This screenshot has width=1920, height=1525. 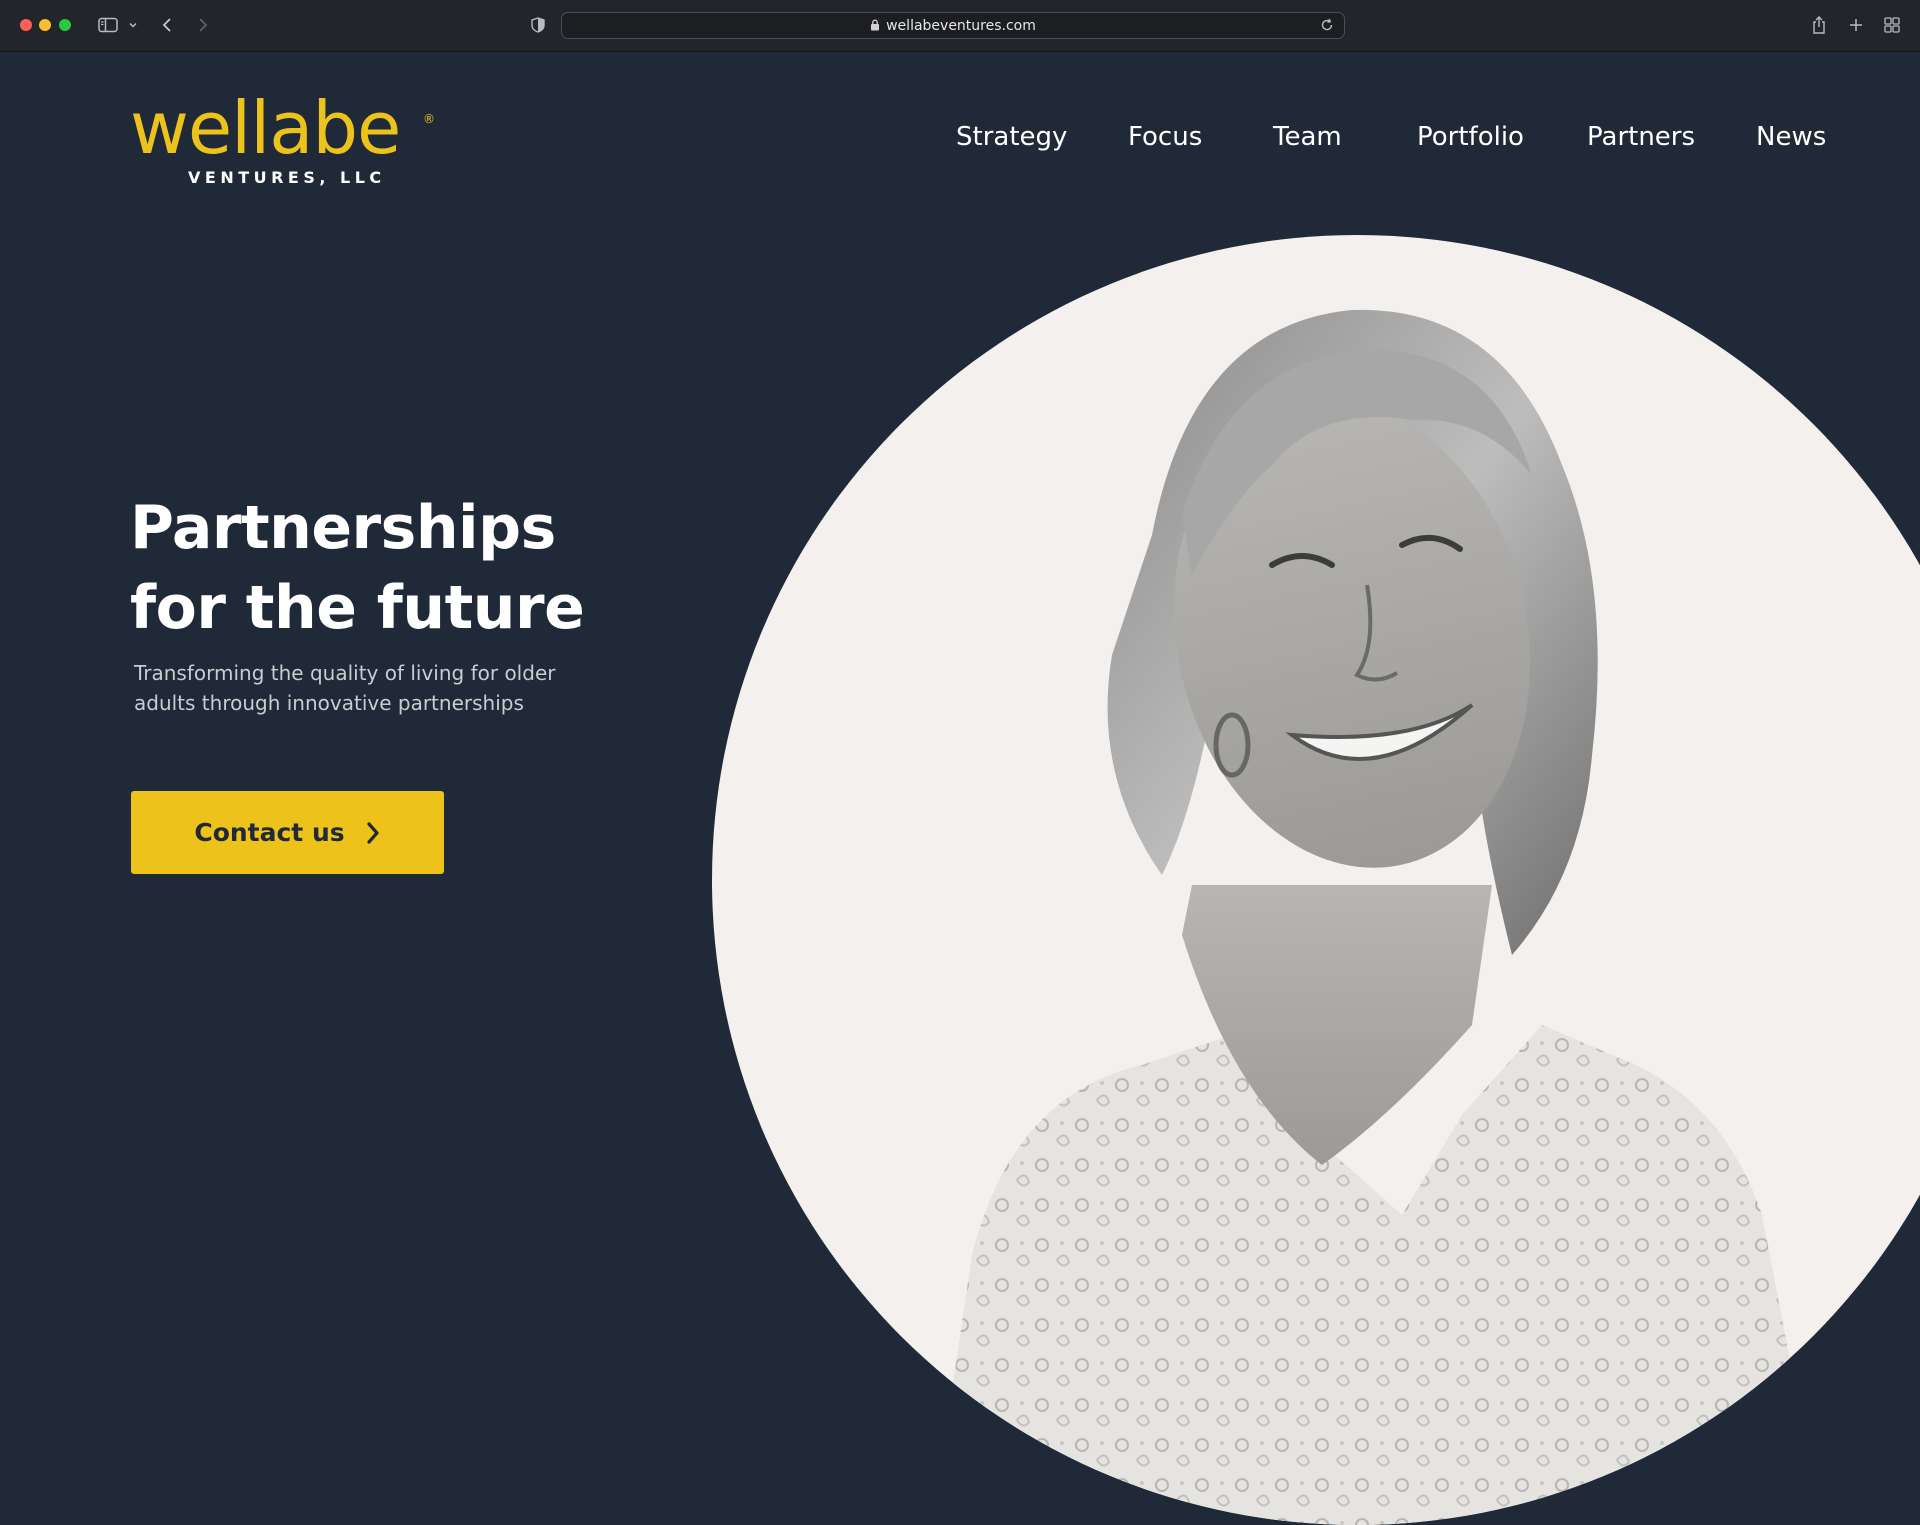 What do you see at coordinates (287, 177) in the screenshot?
I see `logo-subtitle: VENTURES, LLC` at bounding box center [287, 177].